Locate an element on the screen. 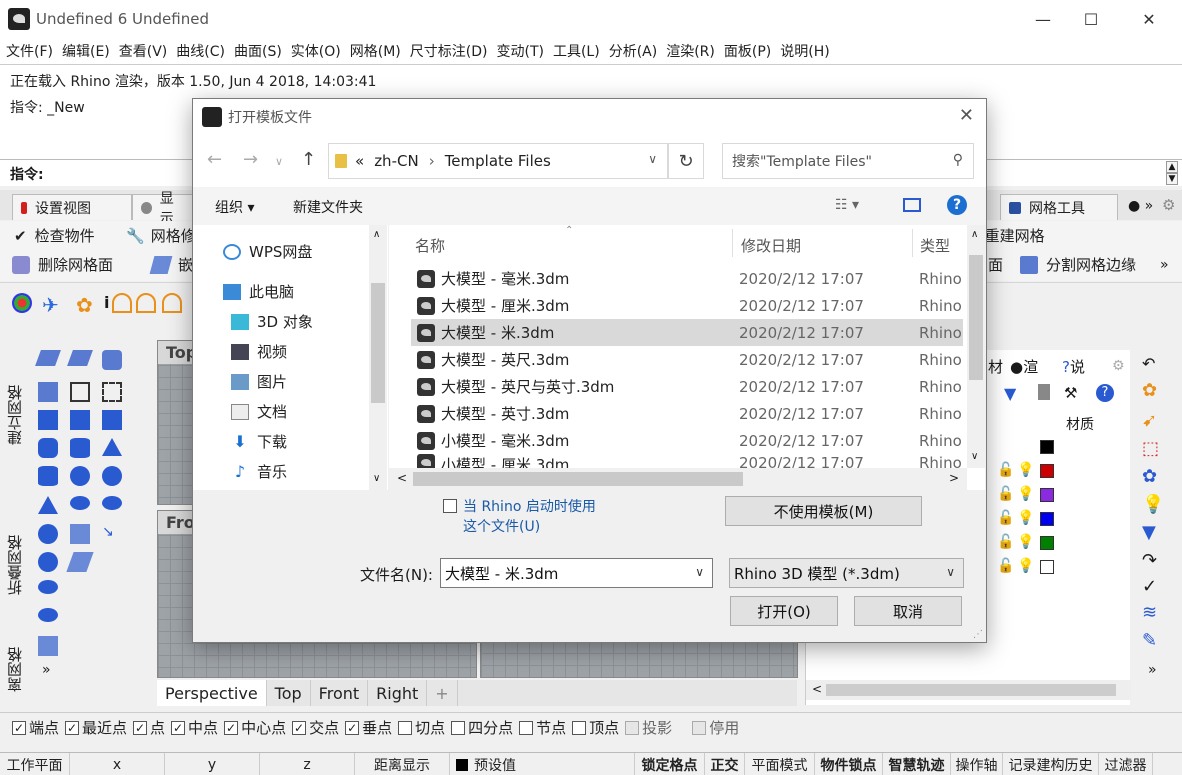 This screenshot has height=775, width=1182. column-name: 名称 is located at coordinates (430, 245).